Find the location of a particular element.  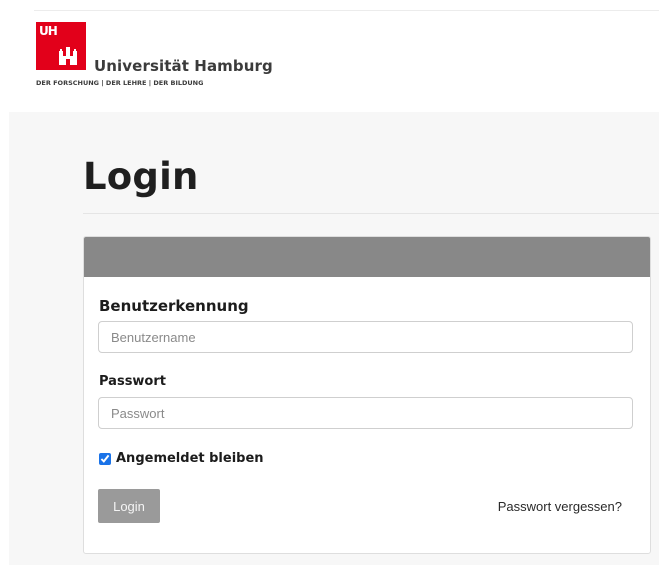

title-divider is located at coordinates (371, 213).